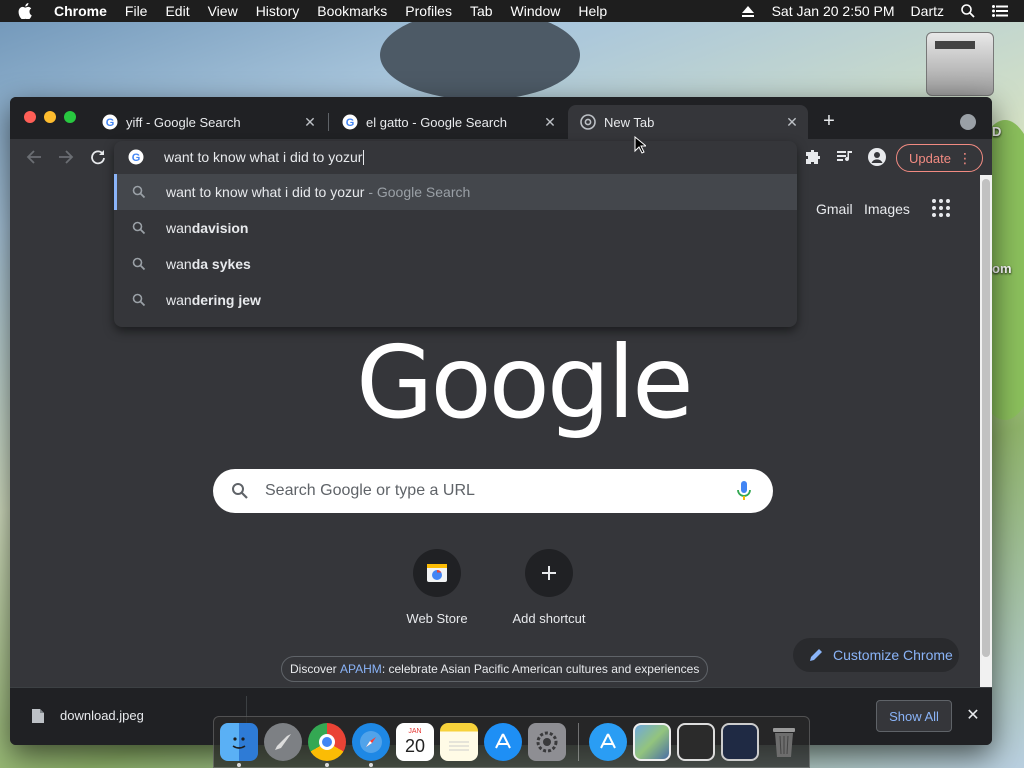 The image size is (1024, 768). Describe the element at coordinates (208, 122) in the screenshot. I see `tab-yiff-search: G yiff - Google Search ✕` at that location.